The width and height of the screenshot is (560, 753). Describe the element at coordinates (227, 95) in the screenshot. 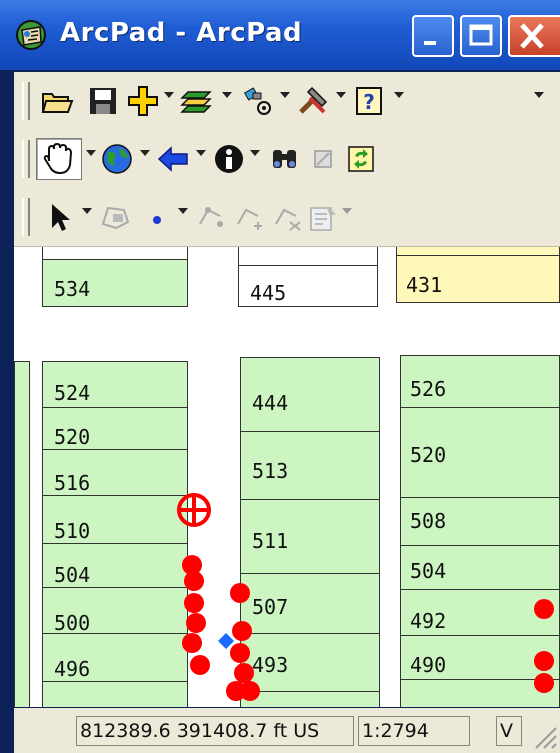

I see `layers-dropdown` at that location.